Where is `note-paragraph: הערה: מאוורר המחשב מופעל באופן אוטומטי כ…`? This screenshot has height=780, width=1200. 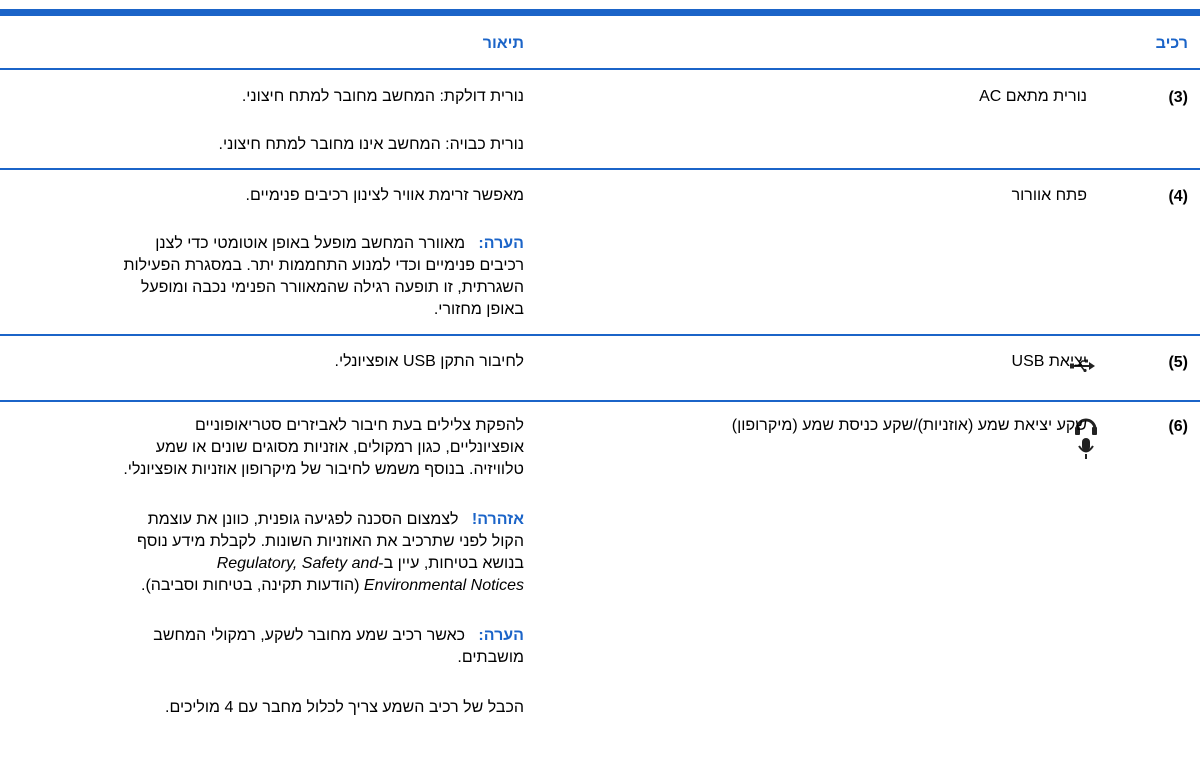 note-paragraph: הערה: מאוורר המחשב מופעל באופן אוטומטי כ… is located at coordinates (264, 244).